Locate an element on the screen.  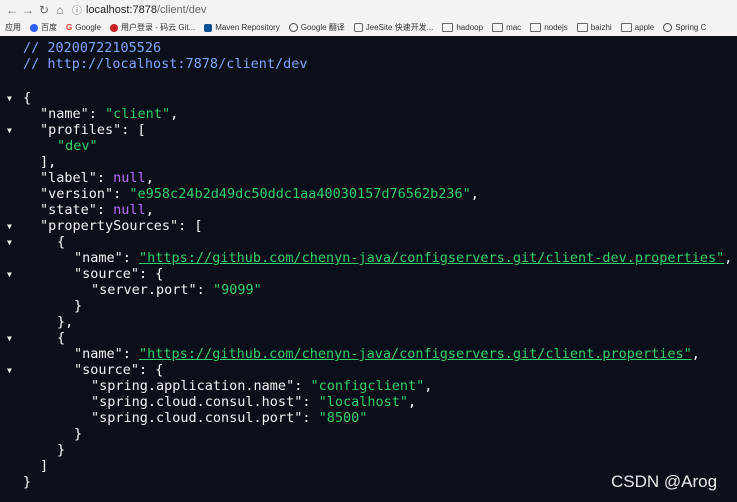
source-0-key: "server.port" is located at coordinates (144, 290).